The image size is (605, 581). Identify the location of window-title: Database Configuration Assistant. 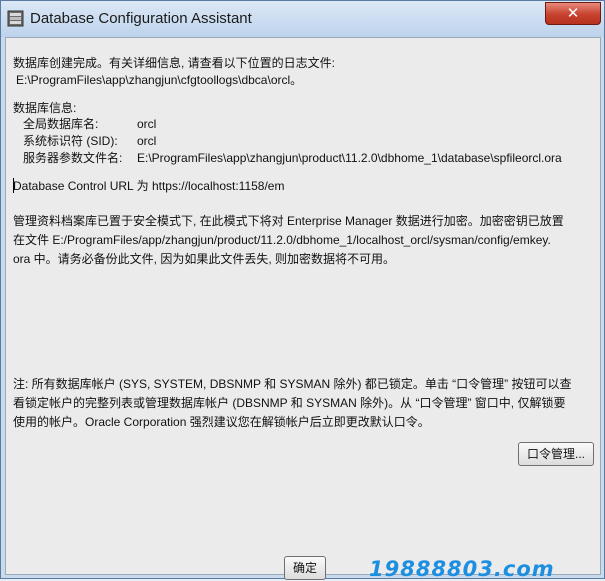
(141, 18).